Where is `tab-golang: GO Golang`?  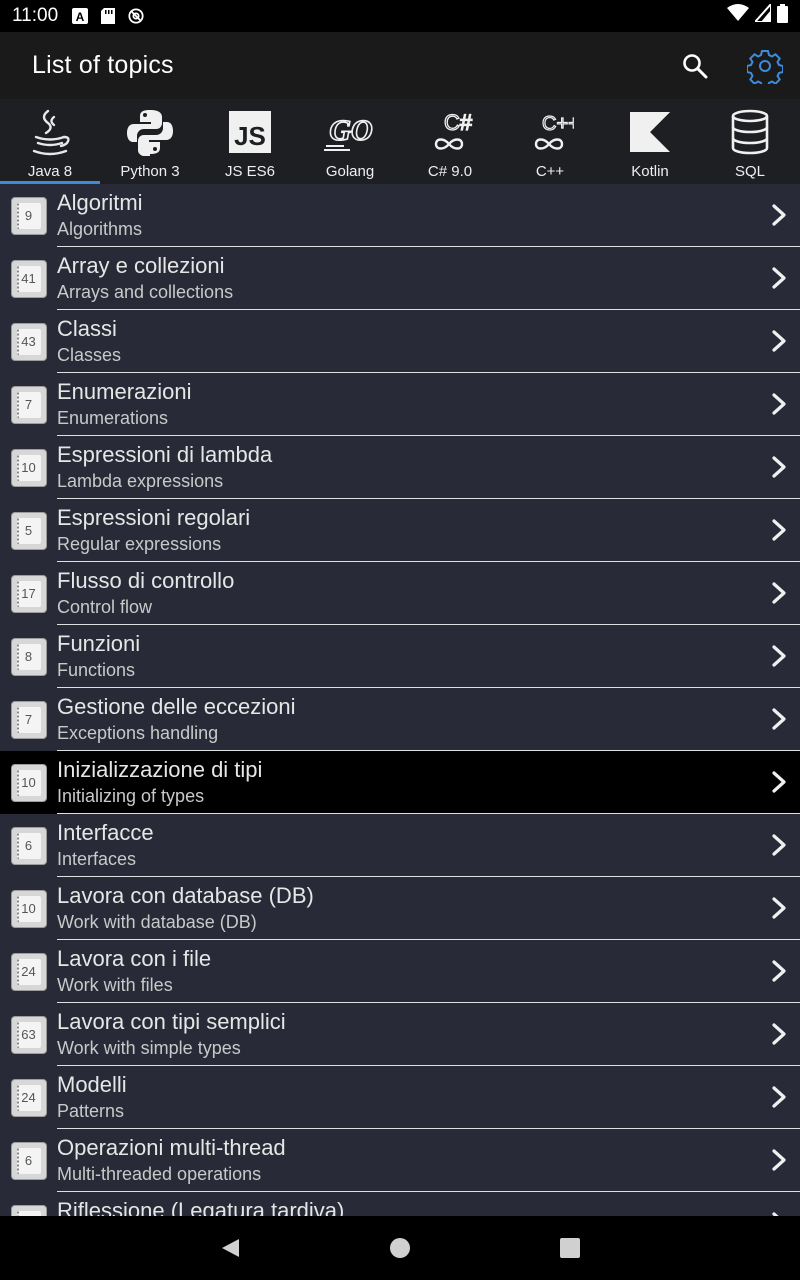
tab-golang: GO Golang is located at coordinates (350, 141).